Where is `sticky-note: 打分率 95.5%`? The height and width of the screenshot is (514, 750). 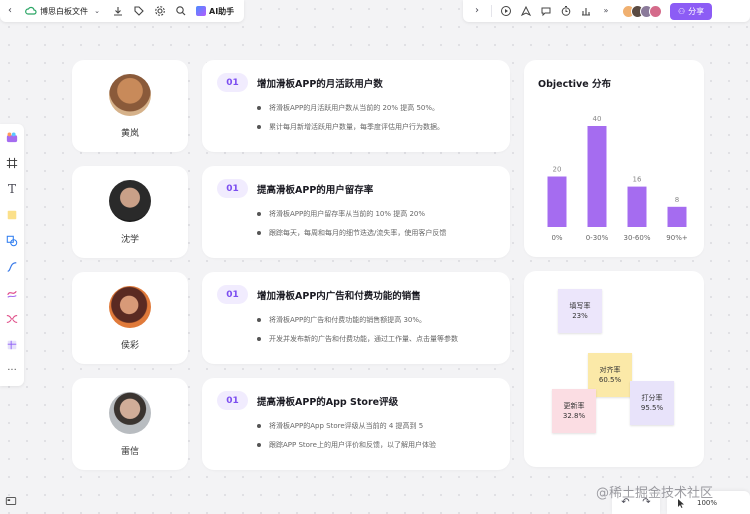
sticky-note: 打分率 95.5% is located at coordinates (652, 403).